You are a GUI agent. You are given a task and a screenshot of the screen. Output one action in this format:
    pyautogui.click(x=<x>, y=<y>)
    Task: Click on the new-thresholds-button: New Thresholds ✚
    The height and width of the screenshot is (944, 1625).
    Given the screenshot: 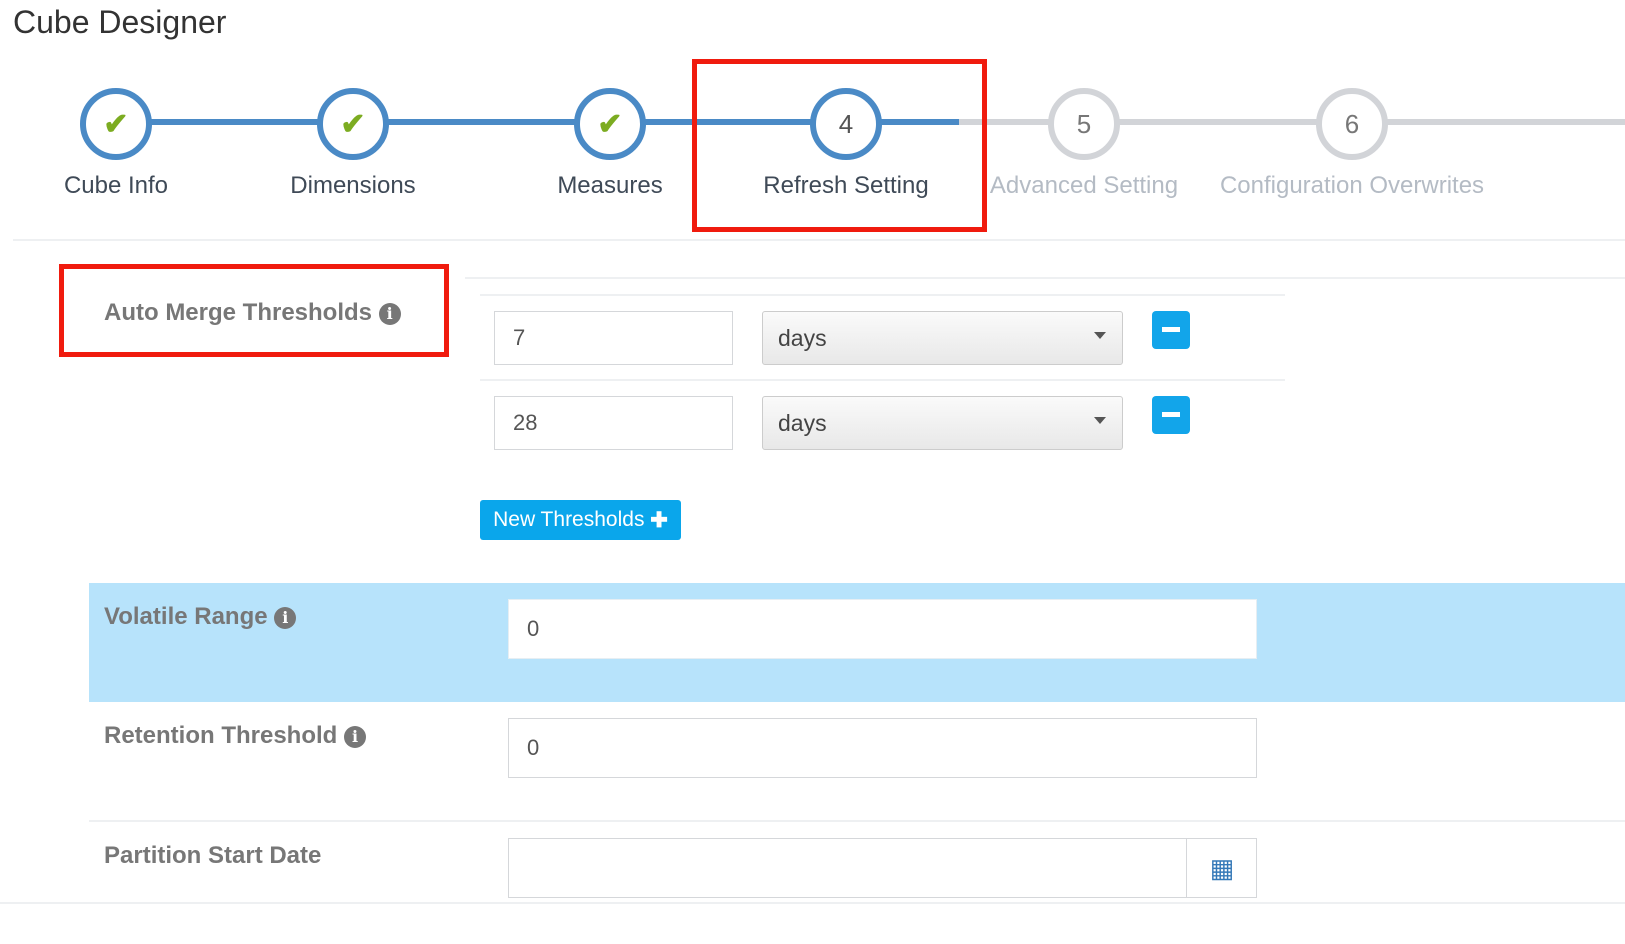 What is the action you would take?
    pyautogui.click(x=580, y=520)
    